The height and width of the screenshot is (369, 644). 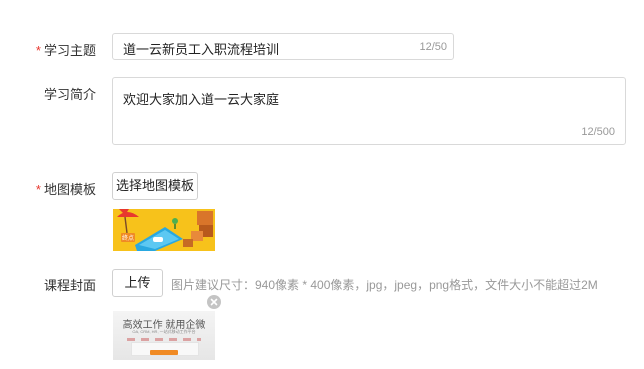 I want to click on cover-label-text: 课程封面, so click(x=69, y=285).